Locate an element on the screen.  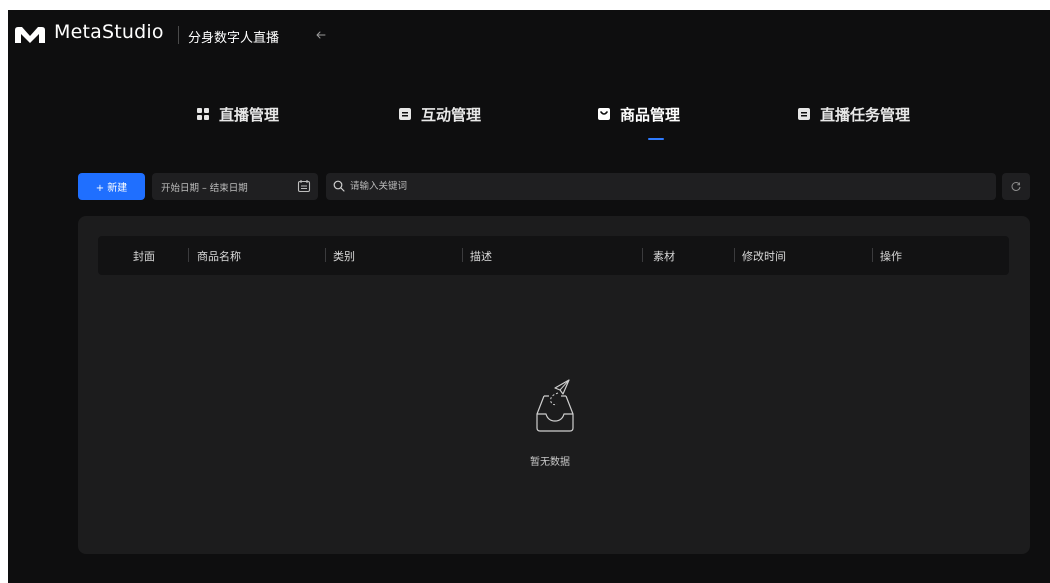
column-header-cover: 封面 is located at coordinates (144, 256).